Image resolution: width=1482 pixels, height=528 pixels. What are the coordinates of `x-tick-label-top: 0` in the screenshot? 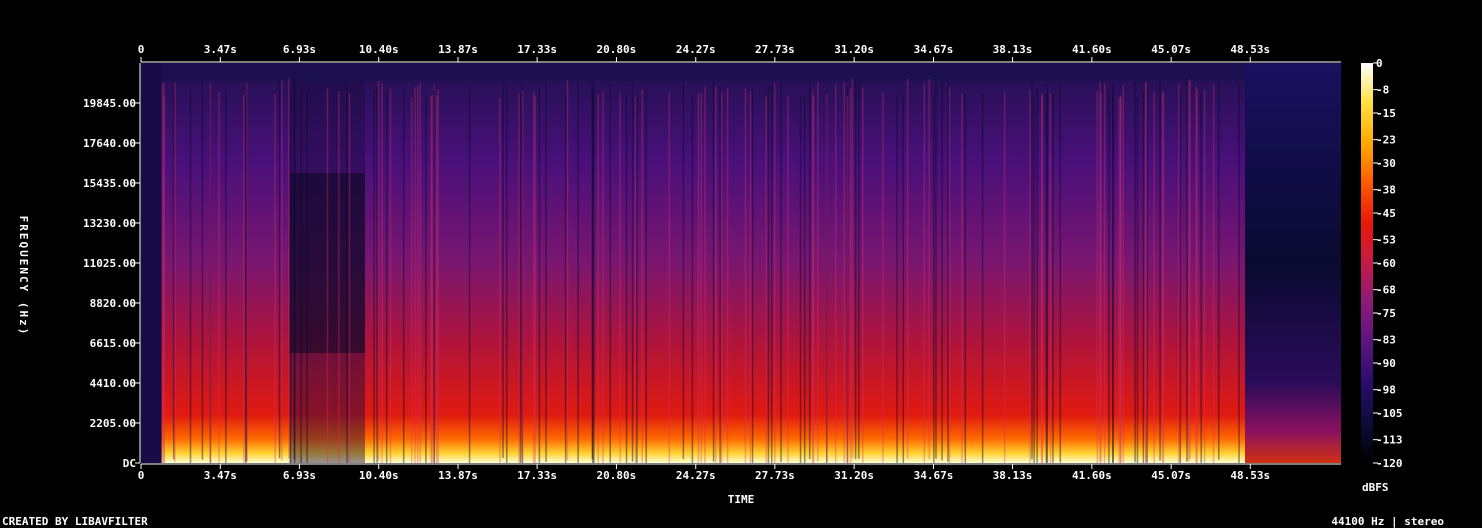 It's located at (141, 49).